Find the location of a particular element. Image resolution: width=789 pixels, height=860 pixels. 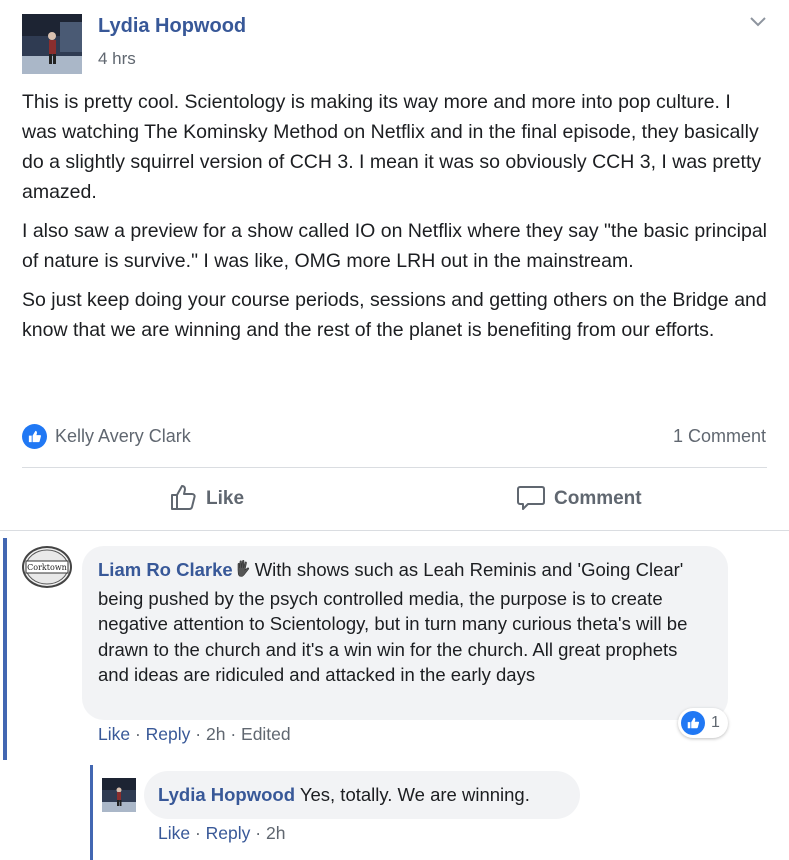

like-button-label: Like is located at coordinates (225, 498).